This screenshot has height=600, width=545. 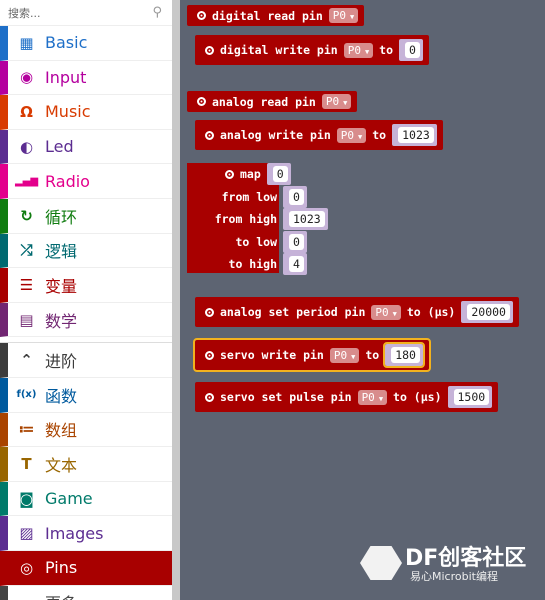 I want to click on category-label: 数组, so click(x=61, y=431).